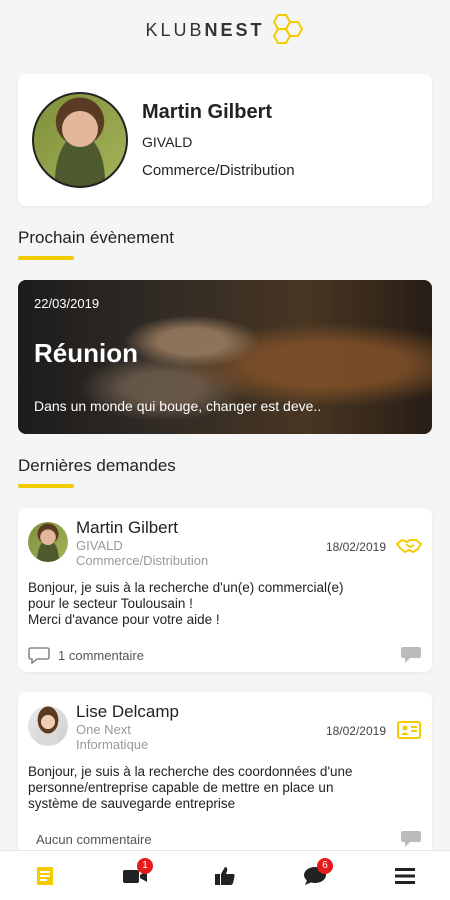  I want to click on bottom-nav: 1 6, so click(225, 875).